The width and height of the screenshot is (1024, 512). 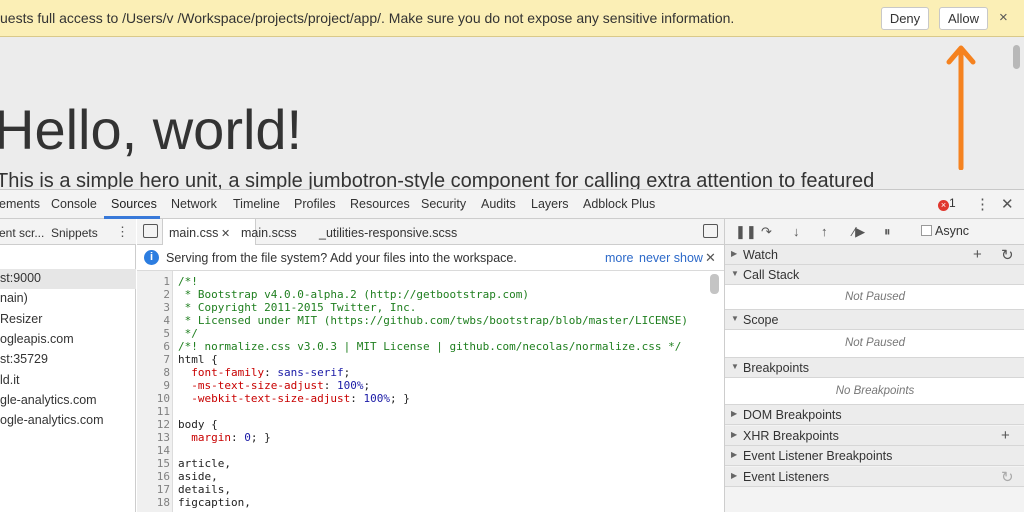 What do you see at coordinates (68, 320) in the screenshot?
I see `nav-item: Resizer` at bounding box center [68, 320].